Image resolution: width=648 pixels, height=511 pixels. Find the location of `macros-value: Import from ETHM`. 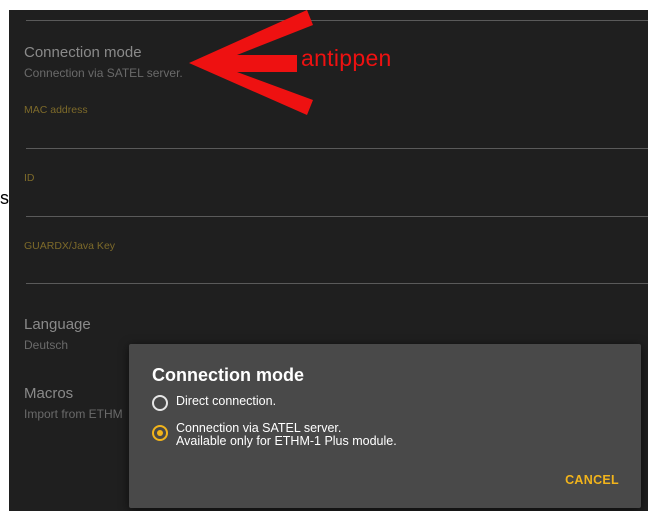

macros-value: Import from ETHM is located at coordinates (73, 414).